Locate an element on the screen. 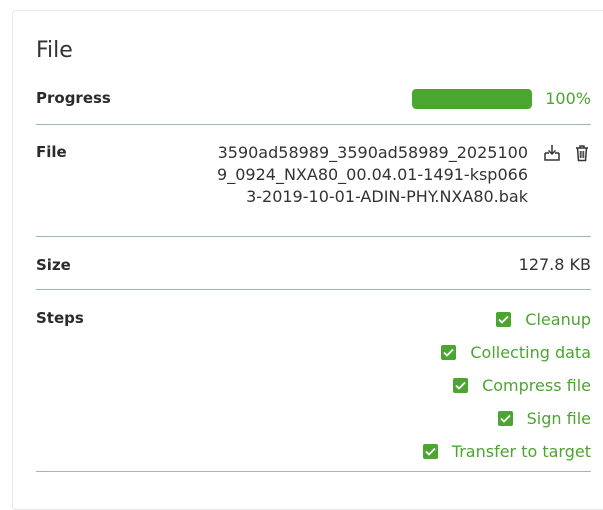  step-label: Sign file is located at coordinates (558, 418).